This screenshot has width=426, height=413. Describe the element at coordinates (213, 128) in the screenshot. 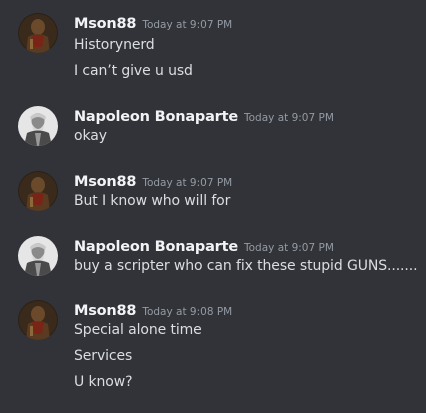

I see `message-group: Napoleon Bonaparte Today at 9:07 PM okay` at that location.